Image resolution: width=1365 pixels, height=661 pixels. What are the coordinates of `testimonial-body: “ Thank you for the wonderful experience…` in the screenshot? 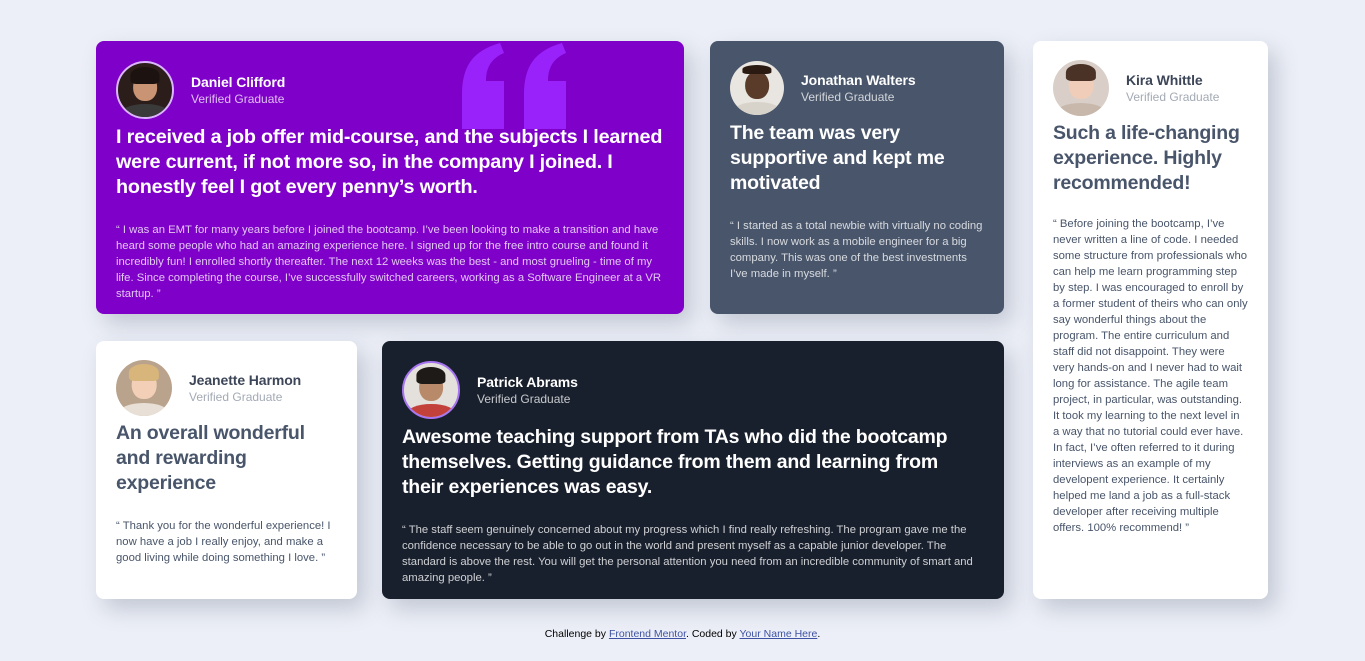 It's located at (223, 542).